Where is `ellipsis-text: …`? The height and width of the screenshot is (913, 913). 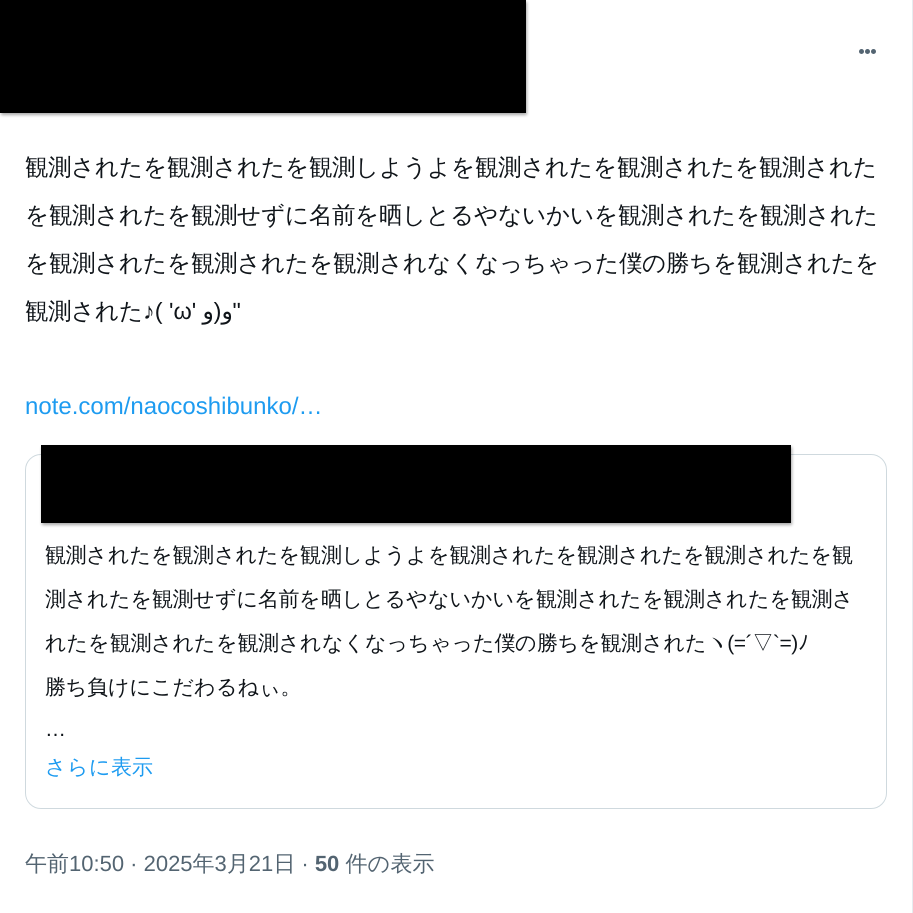 ellipsis-text: … is located at coordinates (55, 730).